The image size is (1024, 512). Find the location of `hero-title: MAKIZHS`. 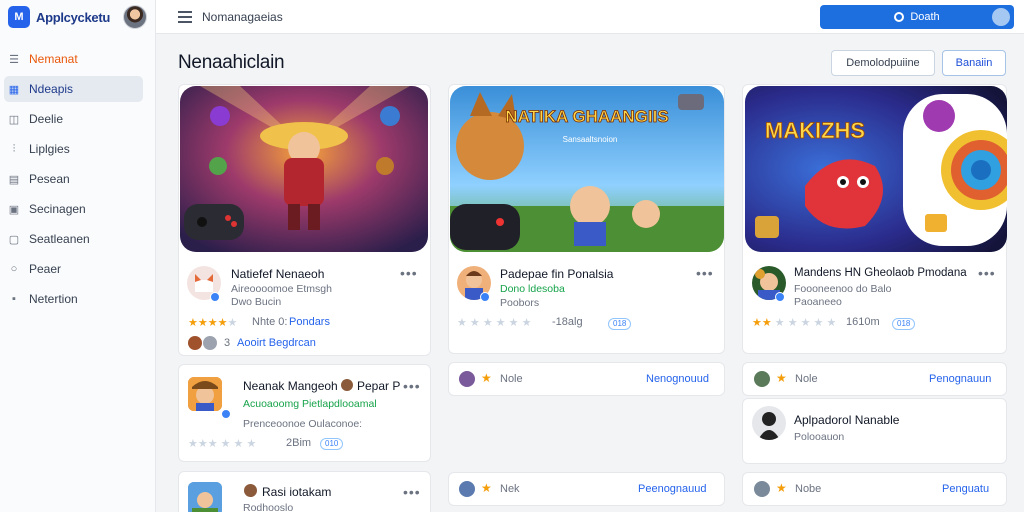

hero-title: MAKIZHS is located at coordinates (815, 130).